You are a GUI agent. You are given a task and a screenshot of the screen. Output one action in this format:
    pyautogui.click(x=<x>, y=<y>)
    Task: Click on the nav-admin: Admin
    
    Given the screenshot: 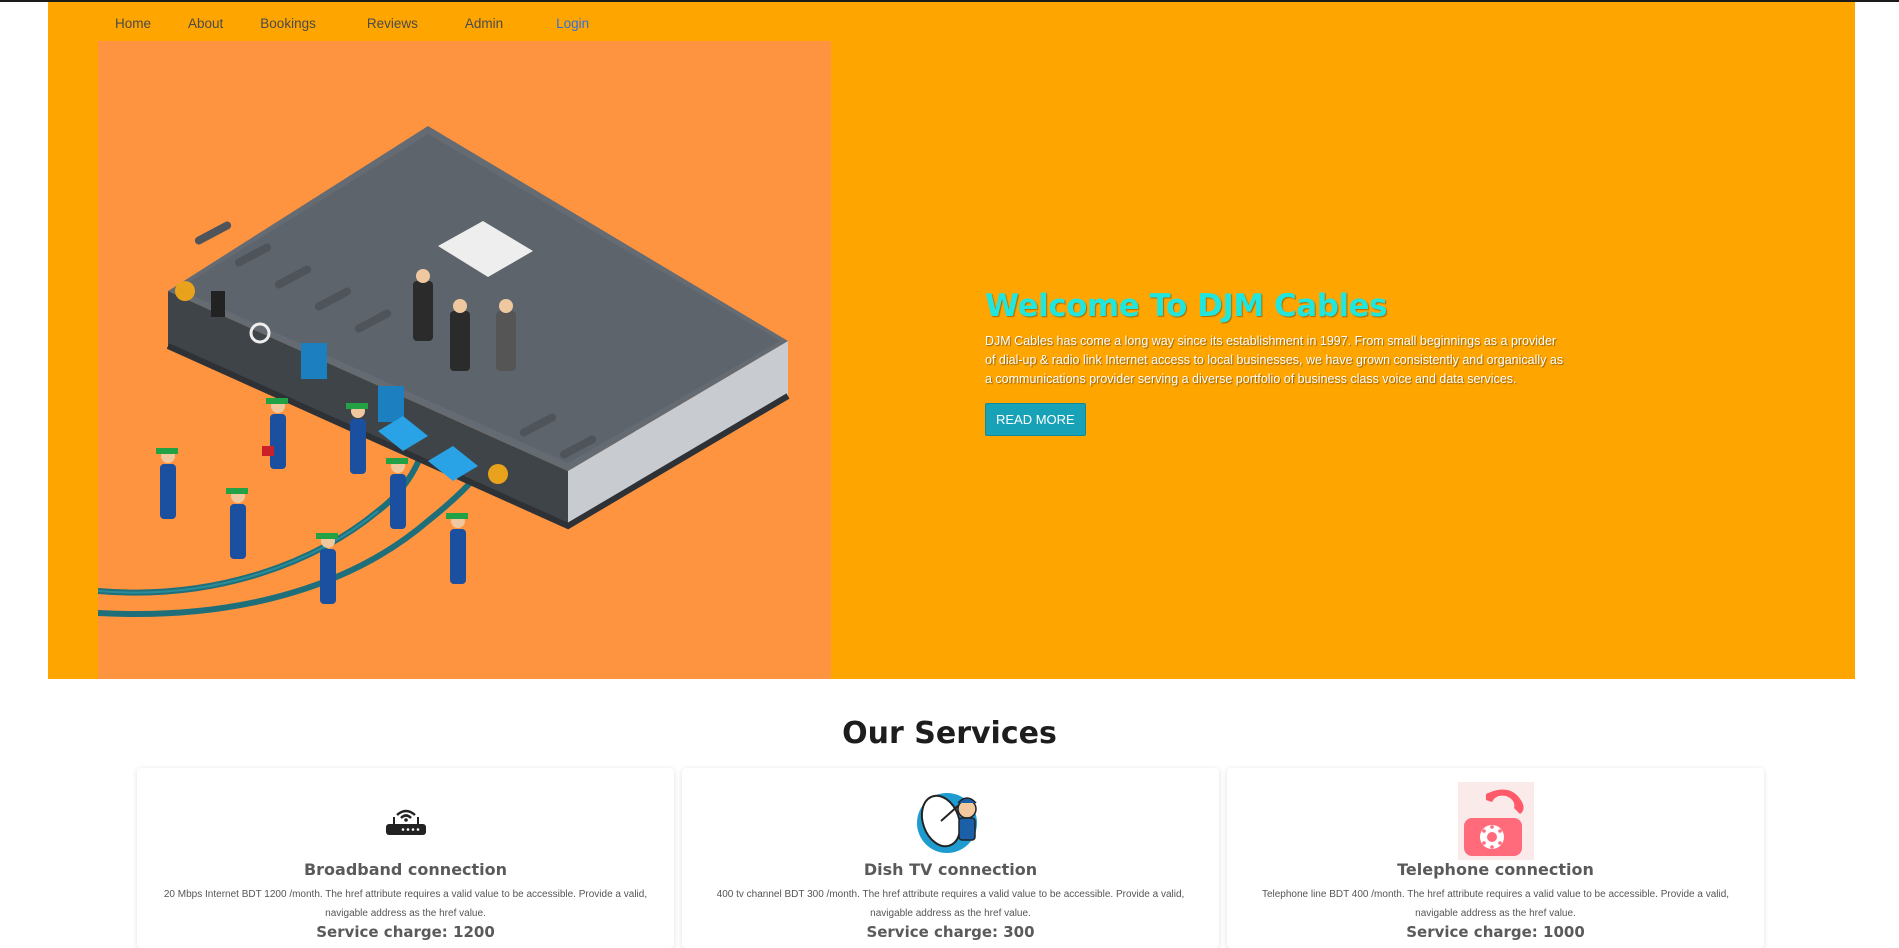 What is the action you would take?
    pyautogui.click(x=484, y=23)
    